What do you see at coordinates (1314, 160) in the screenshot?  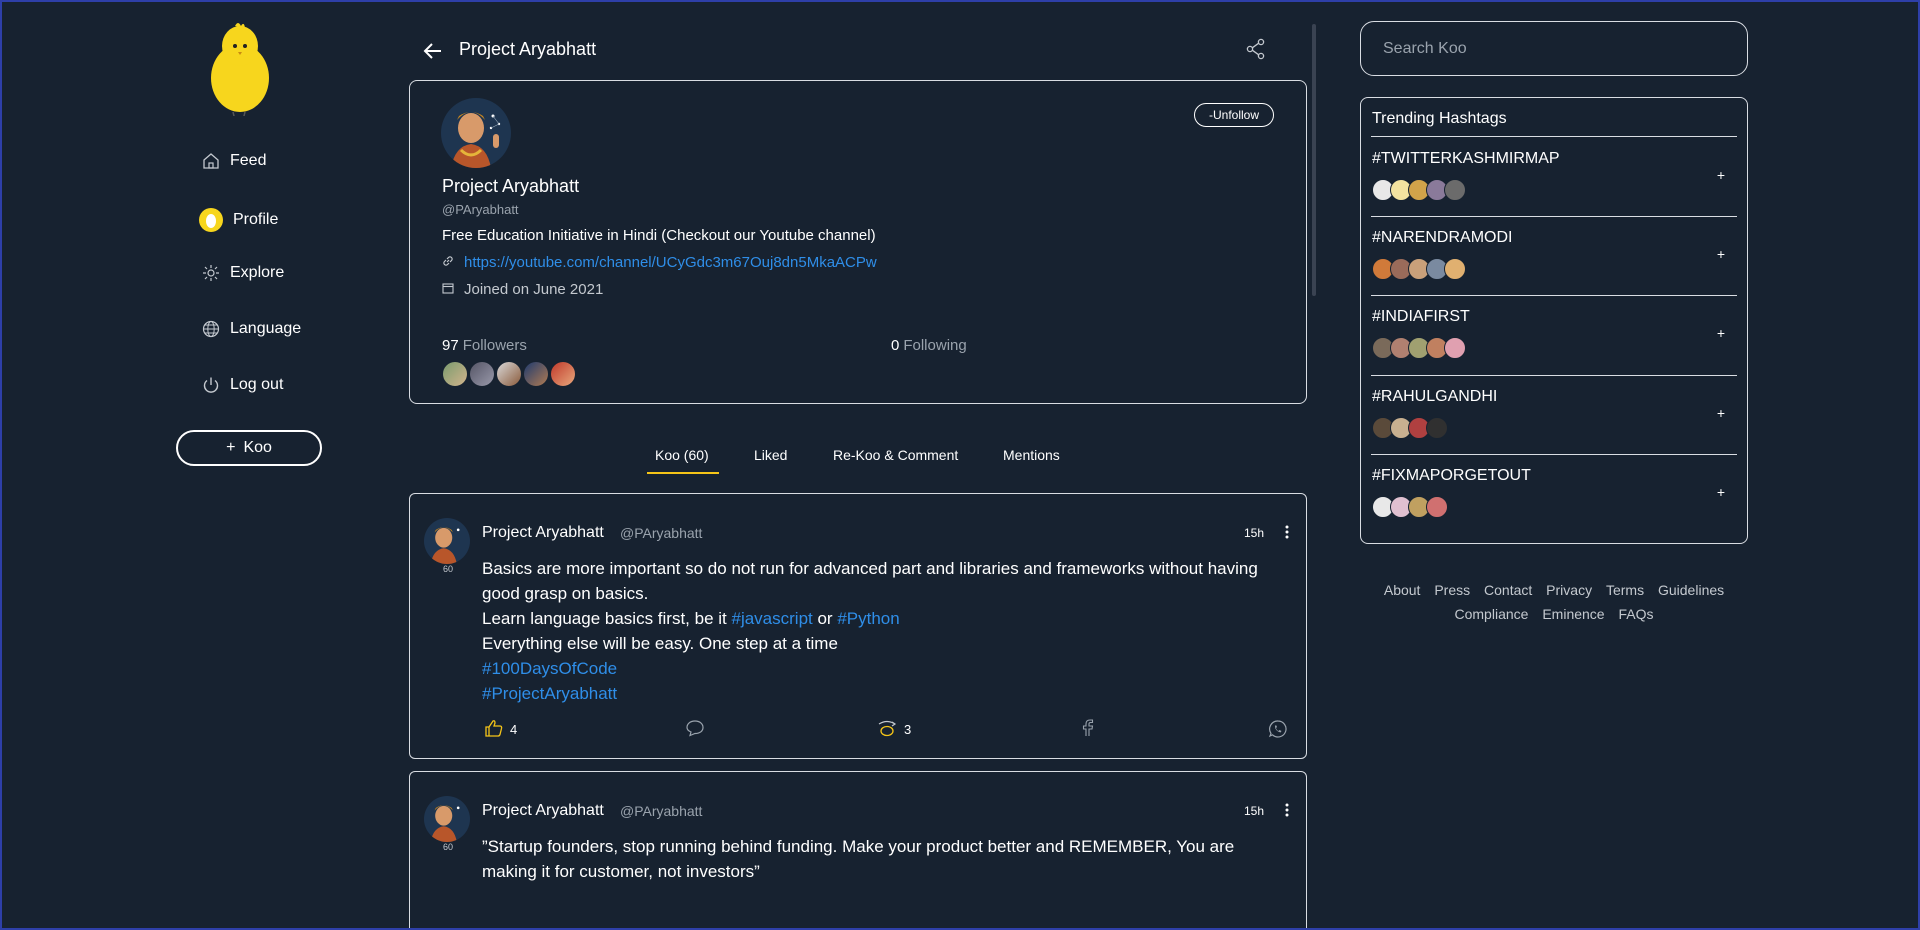 I see `scrollbar-thumb` at bounding box center [1314, 160].